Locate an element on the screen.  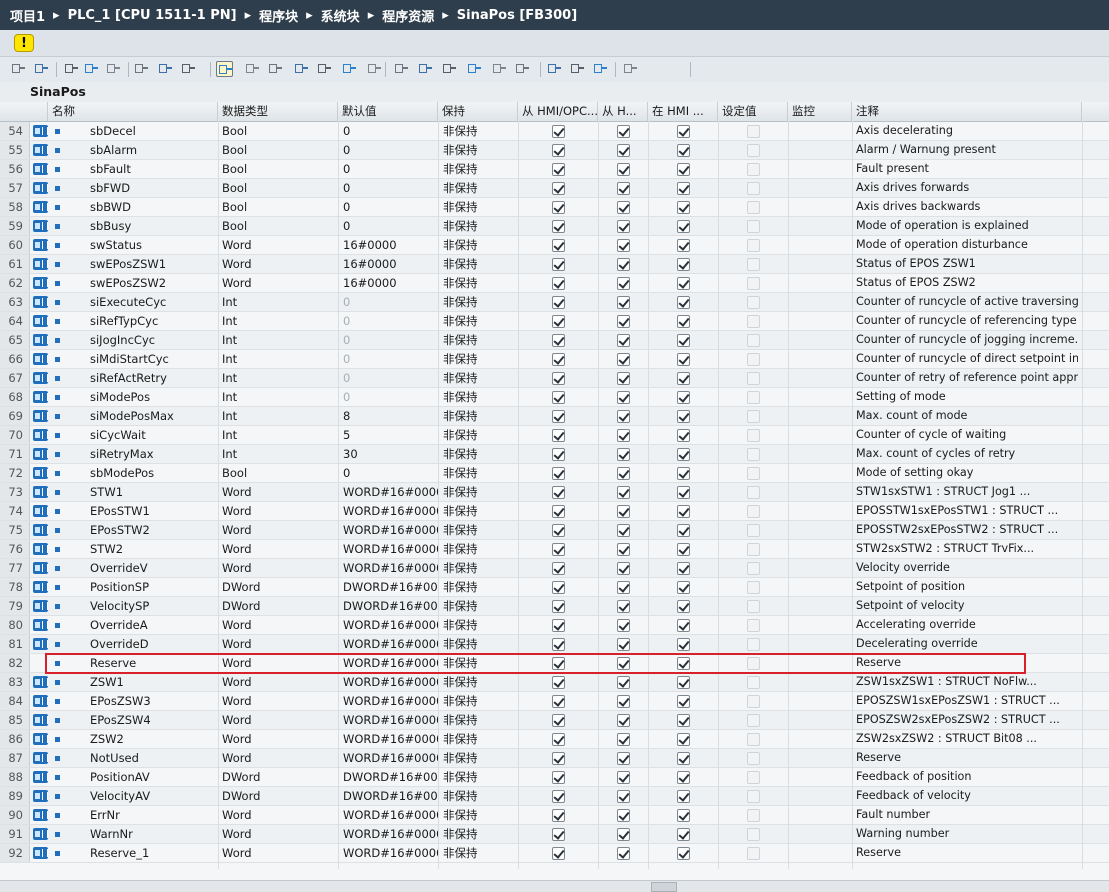
comment: Warning number is located at coordinates (967, 834).